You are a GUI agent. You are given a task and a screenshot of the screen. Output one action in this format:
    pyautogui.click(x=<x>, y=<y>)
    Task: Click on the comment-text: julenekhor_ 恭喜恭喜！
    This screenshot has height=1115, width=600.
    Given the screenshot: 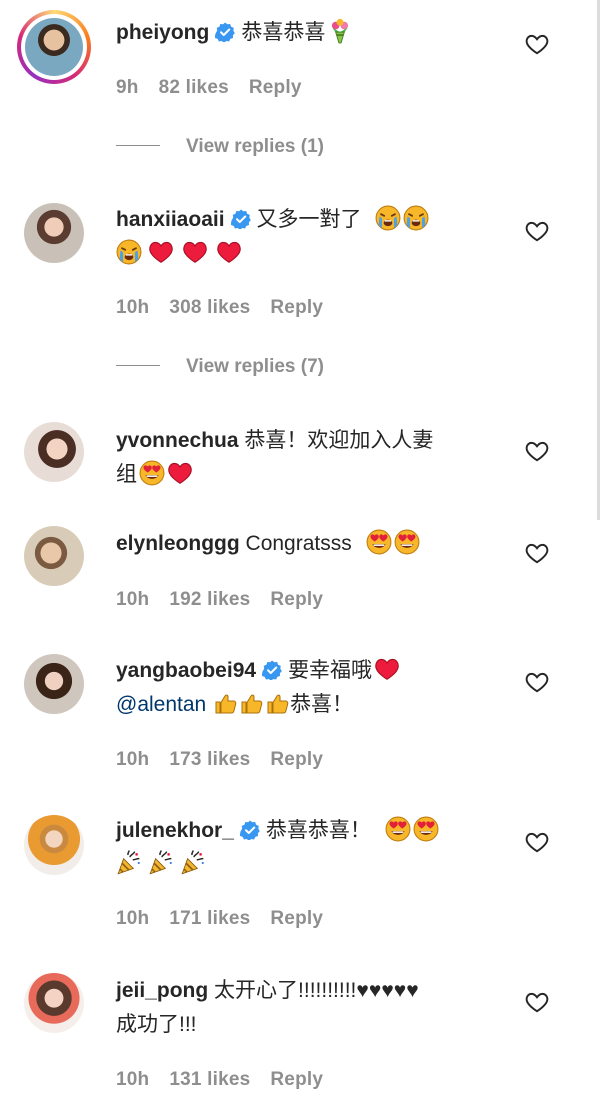 What is the action you would take?
    pyautogui.click(x=311, y=848)
    